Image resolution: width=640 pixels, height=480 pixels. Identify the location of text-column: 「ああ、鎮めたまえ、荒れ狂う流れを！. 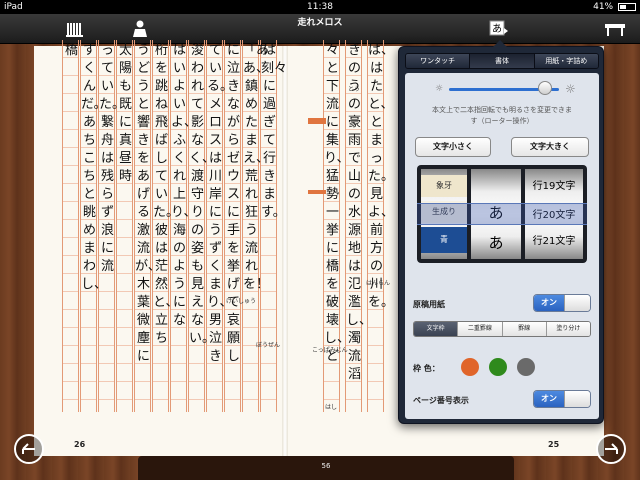
(256, 226).